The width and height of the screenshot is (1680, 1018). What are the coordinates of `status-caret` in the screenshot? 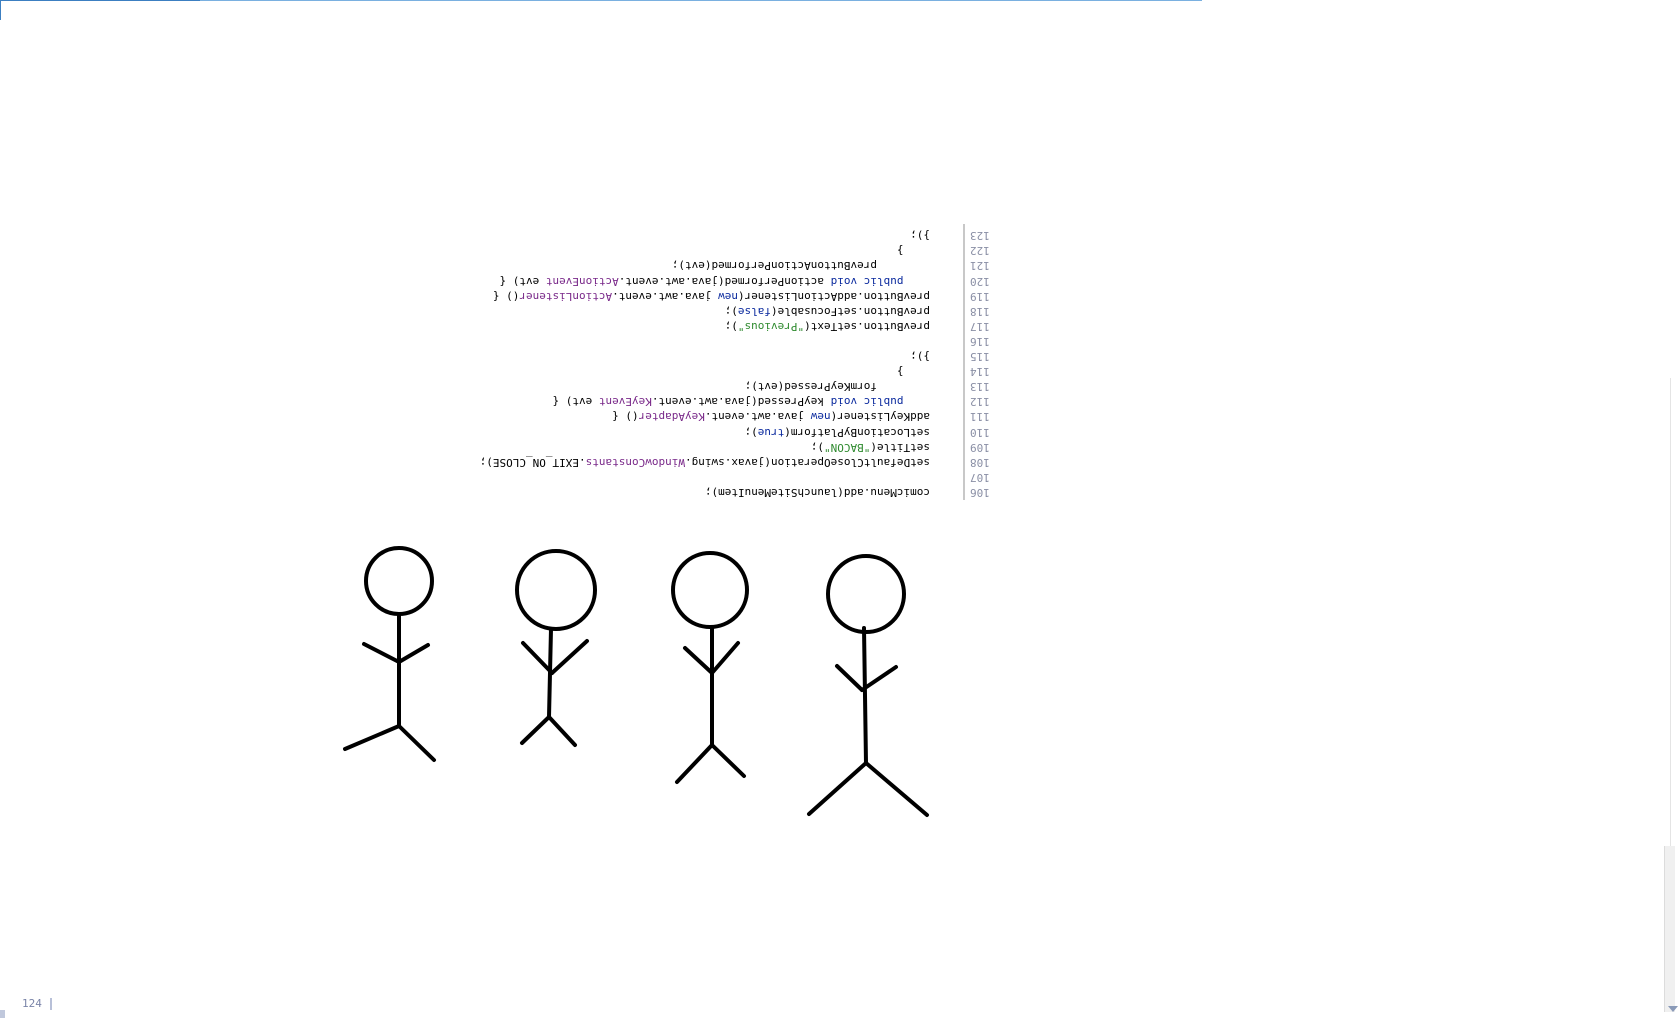 It's located at (51, 1004).